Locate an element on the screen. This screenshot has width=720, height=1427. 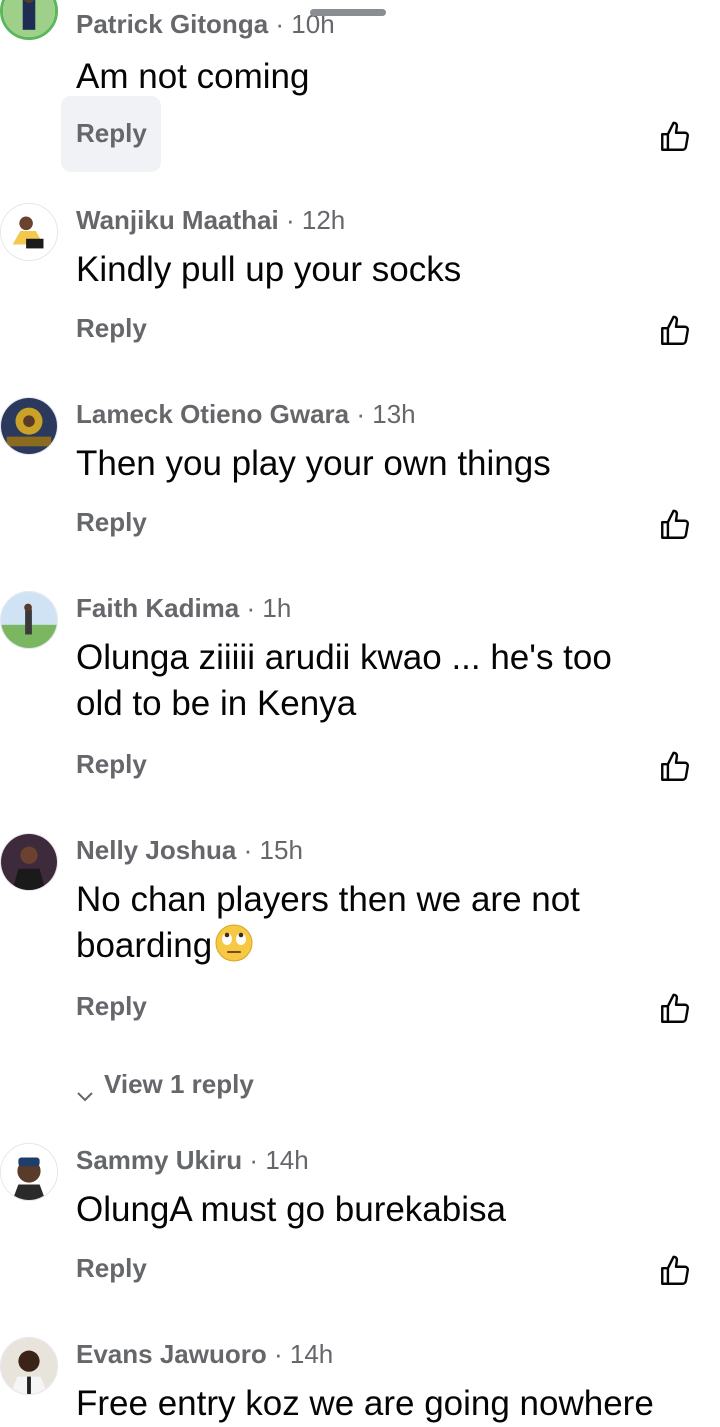
comment-text-content: No chan players then we are not boarding is located at coordinates (328, 922).